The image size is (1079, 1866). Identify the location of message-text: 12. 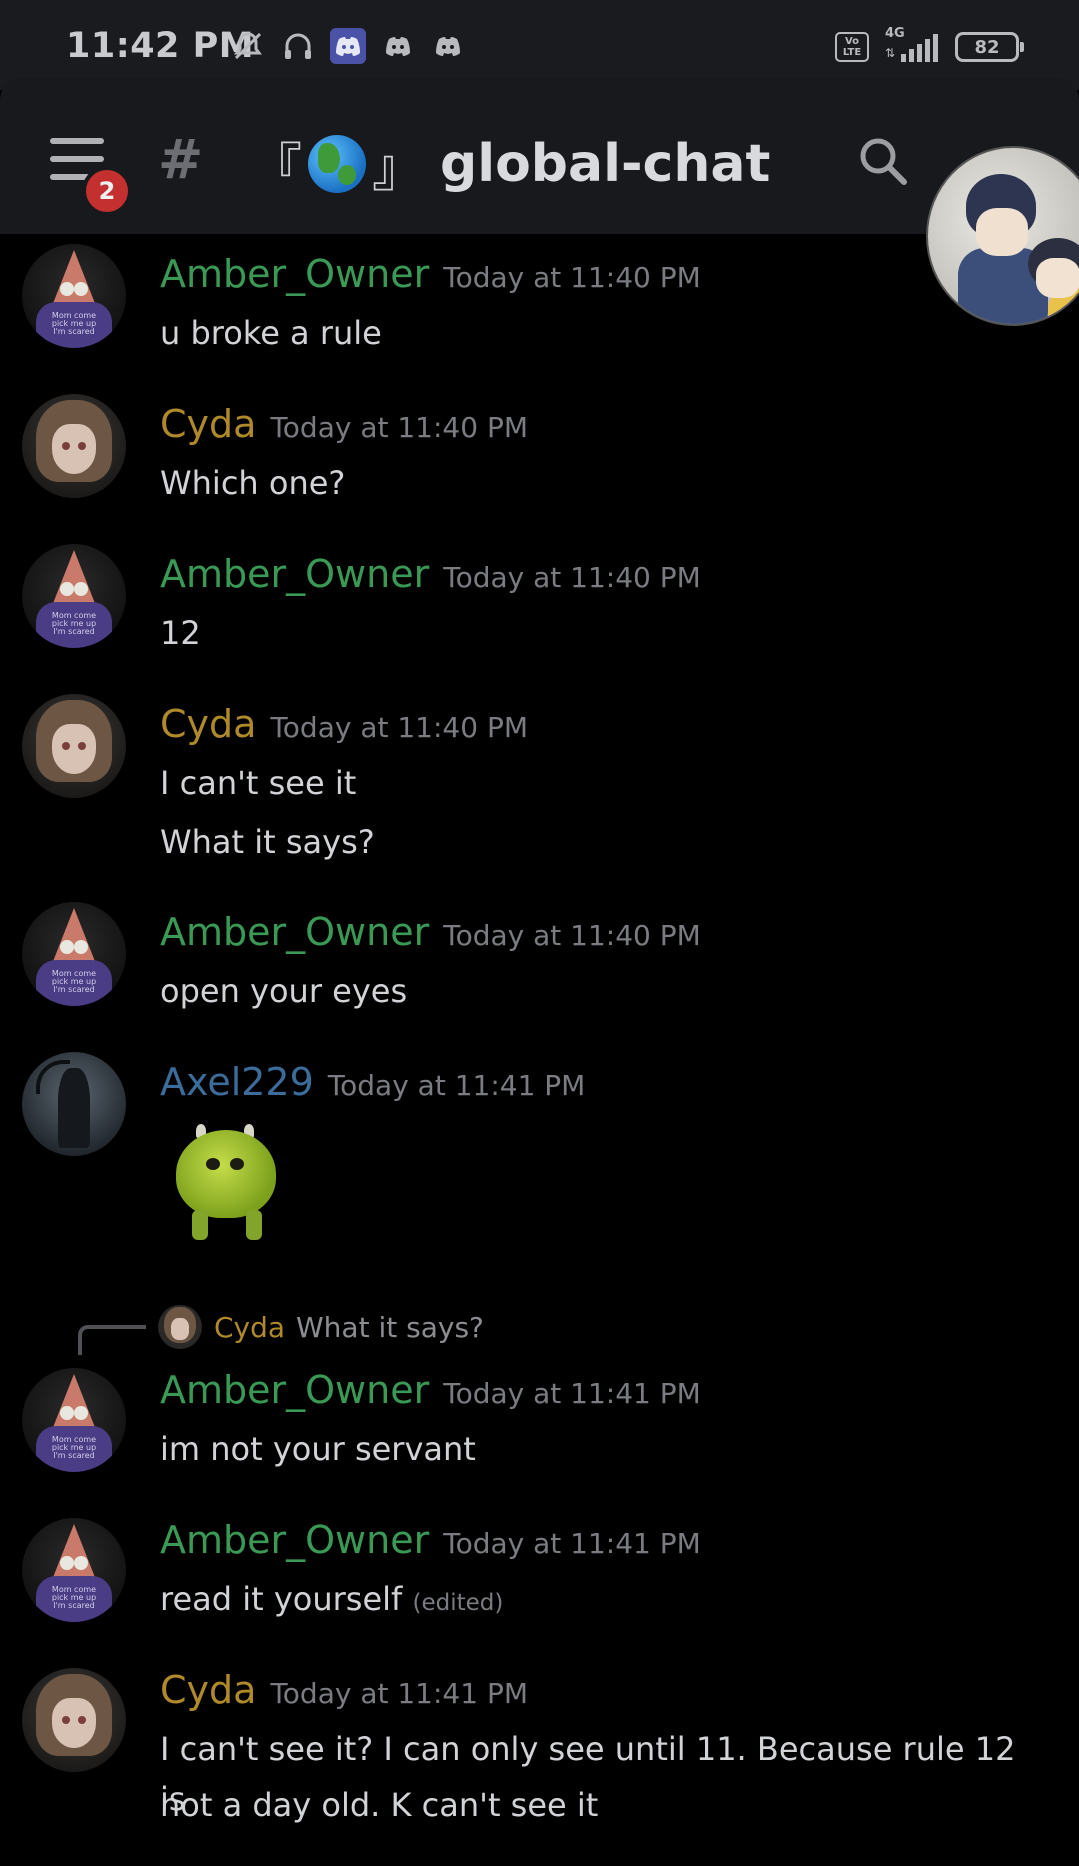
(180, 633).